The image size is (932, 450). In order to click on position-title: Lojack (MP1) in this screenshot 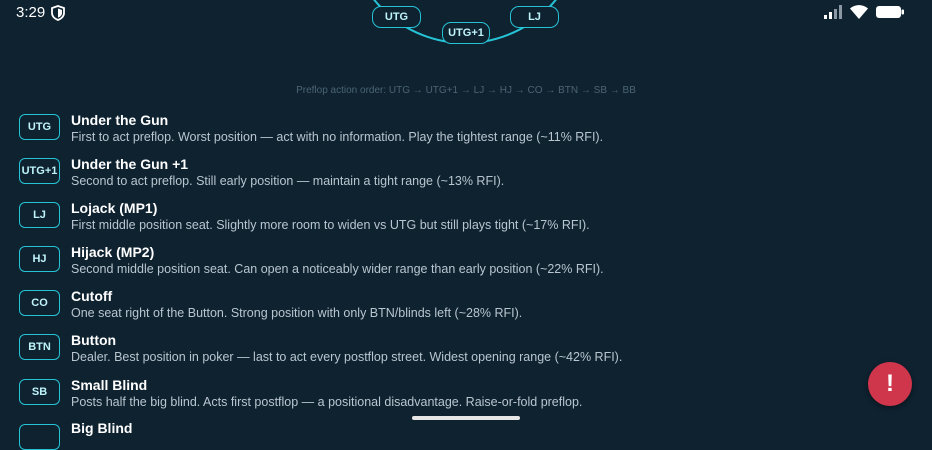, I will do `click(114, 208)`.